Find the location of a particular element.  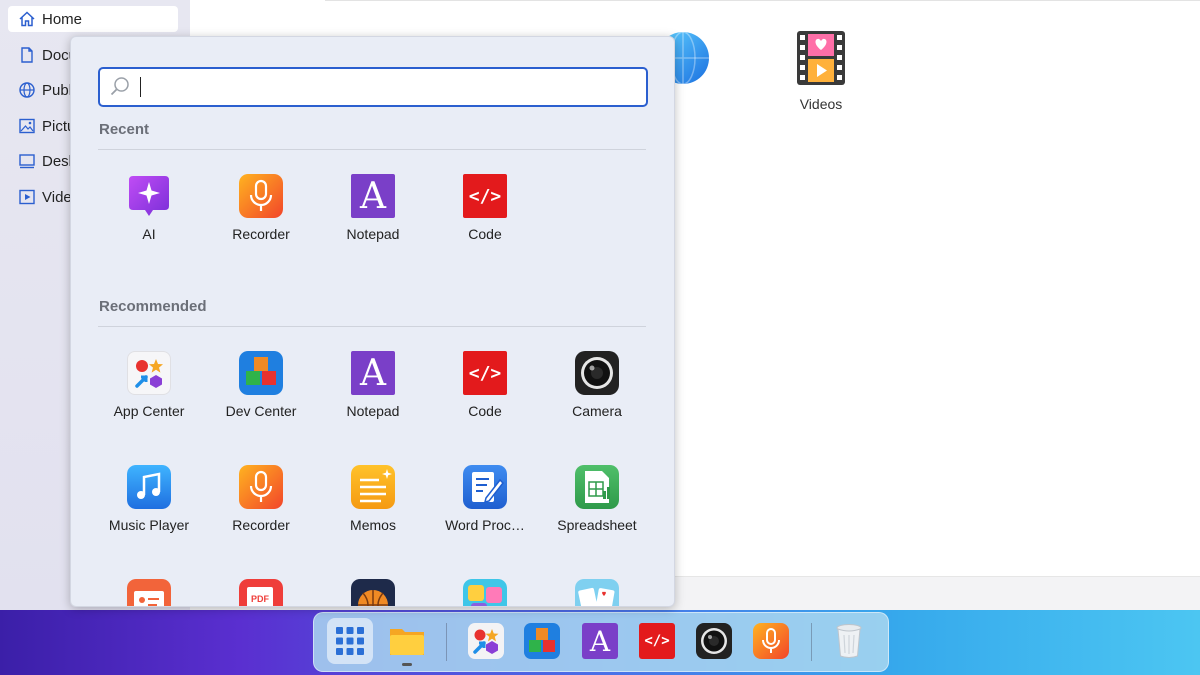

app-launcher-button is located at coordinates (350, 641).